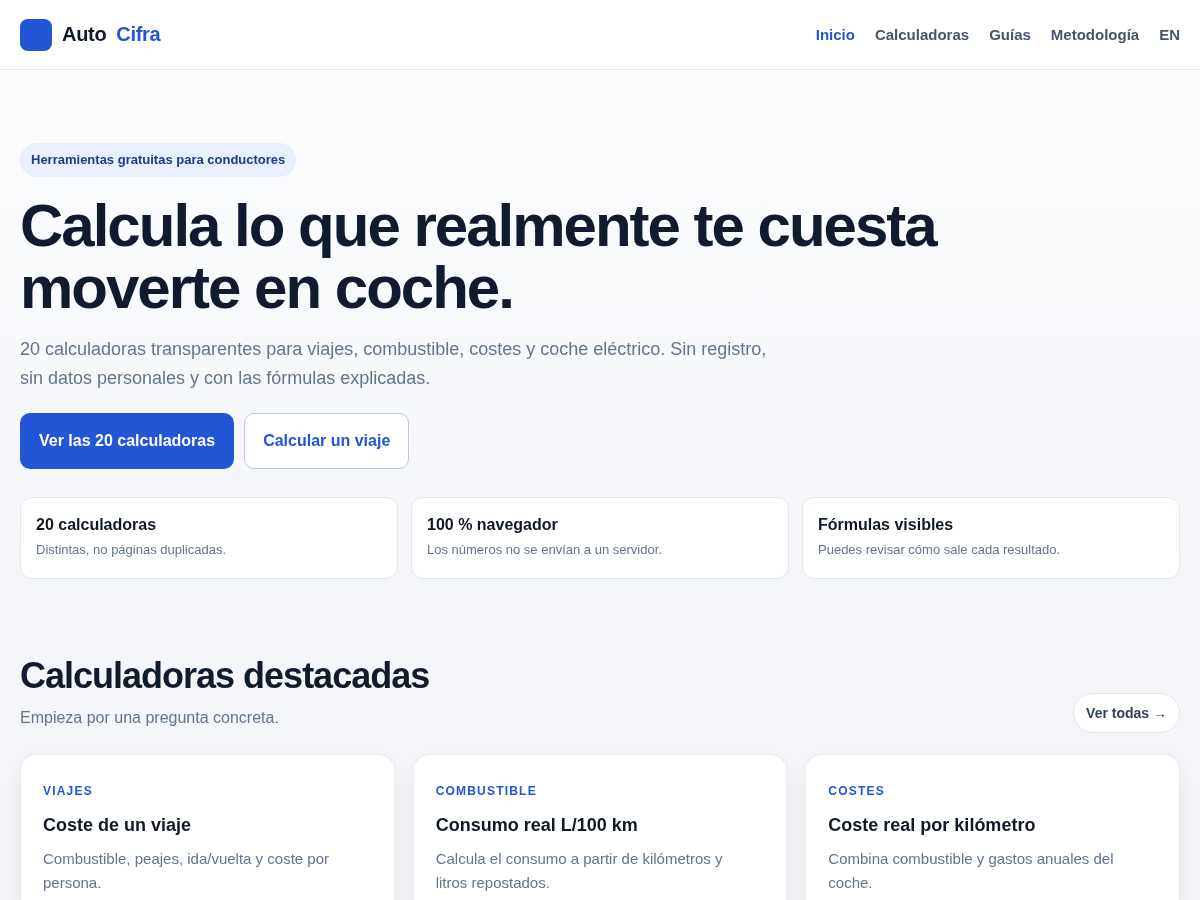 The width and height of the screenshot is (1200, 900). I want to click on highlight-text: Puedes revisar cómo sale cada resultado., so click(940, 550).